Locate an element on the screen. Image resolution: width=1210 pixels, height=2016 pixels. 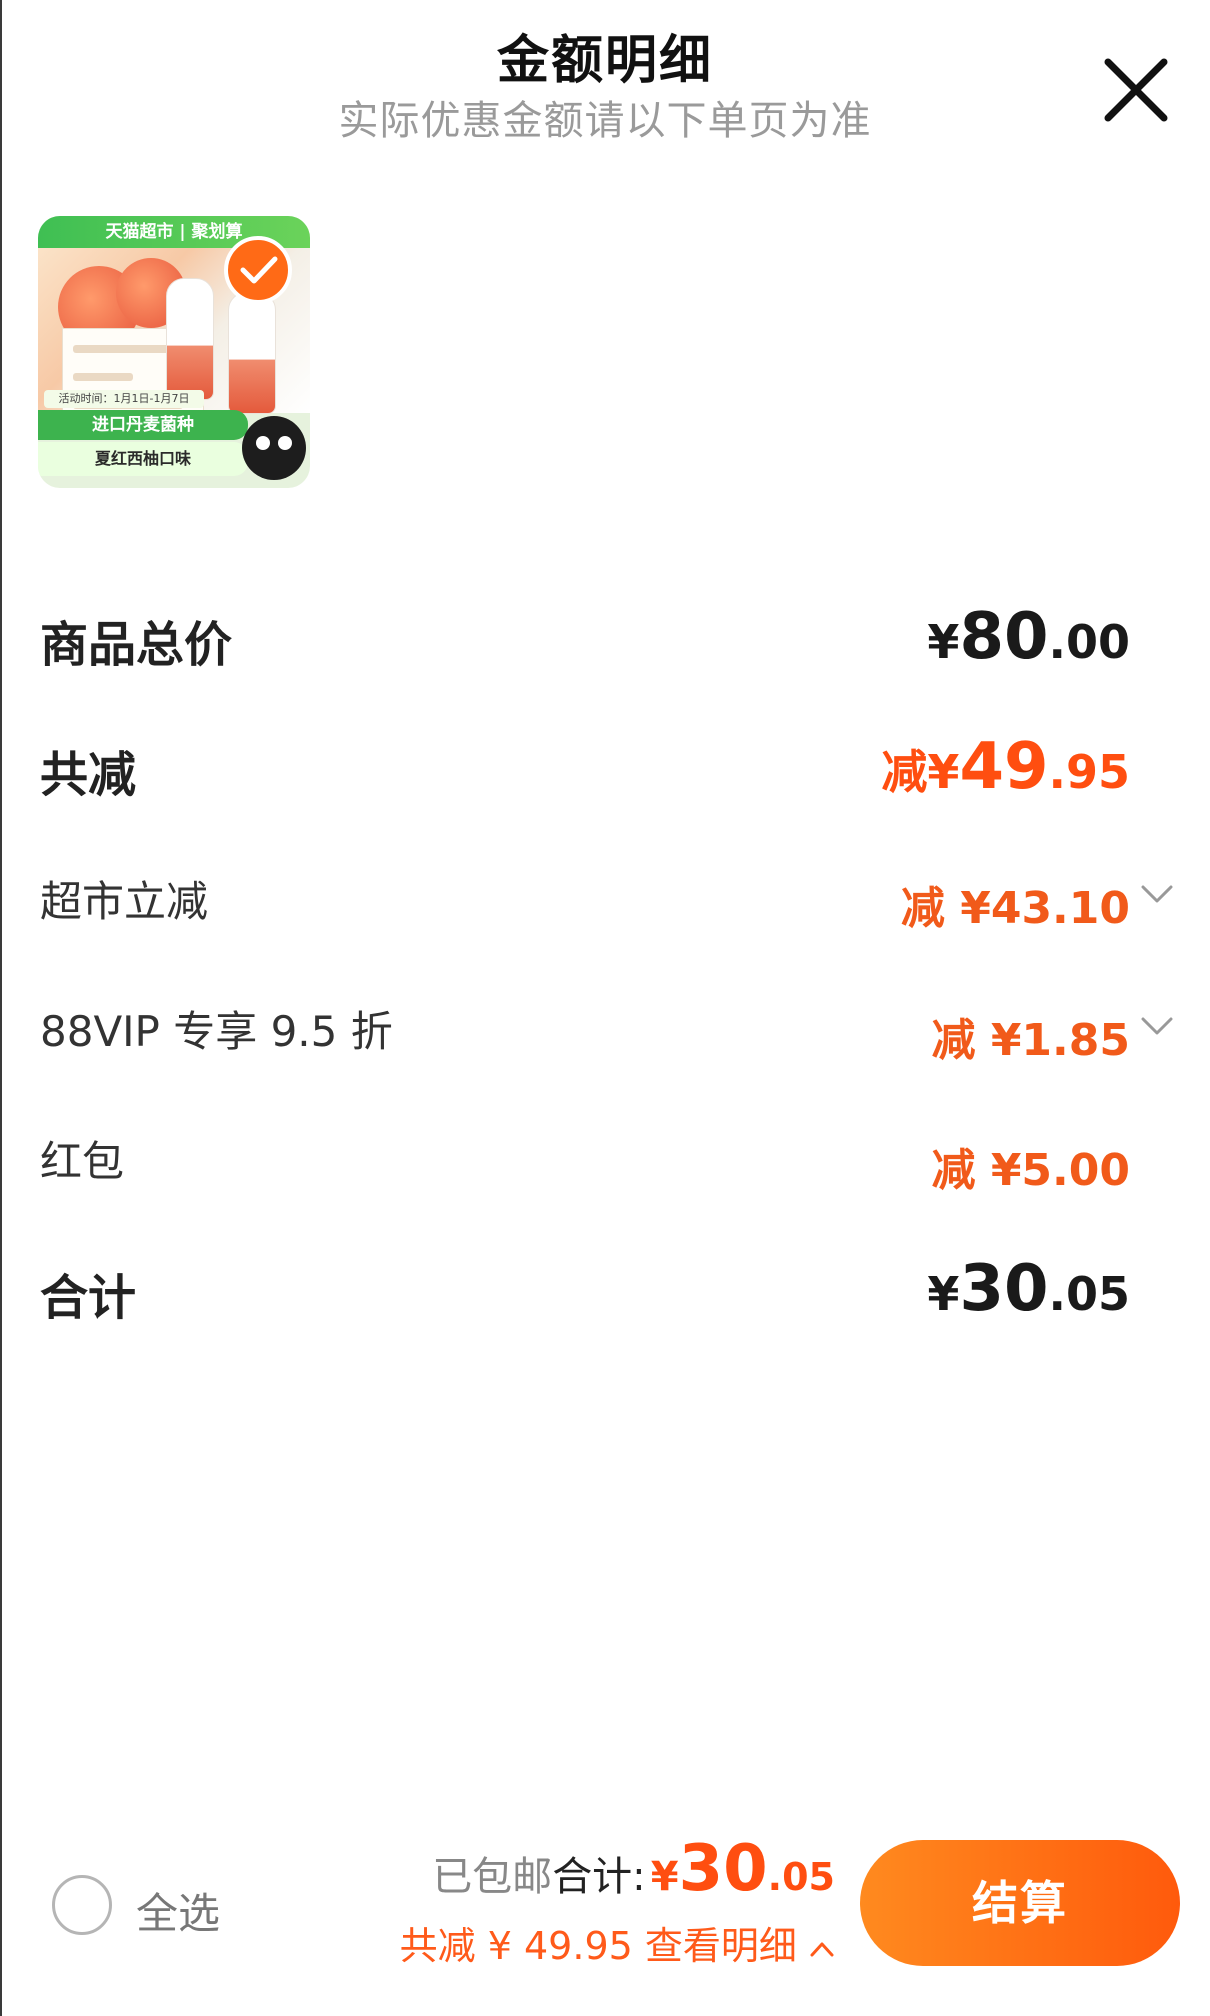
details-link-label: 查看明细 is located at coordinates (720, 1946).